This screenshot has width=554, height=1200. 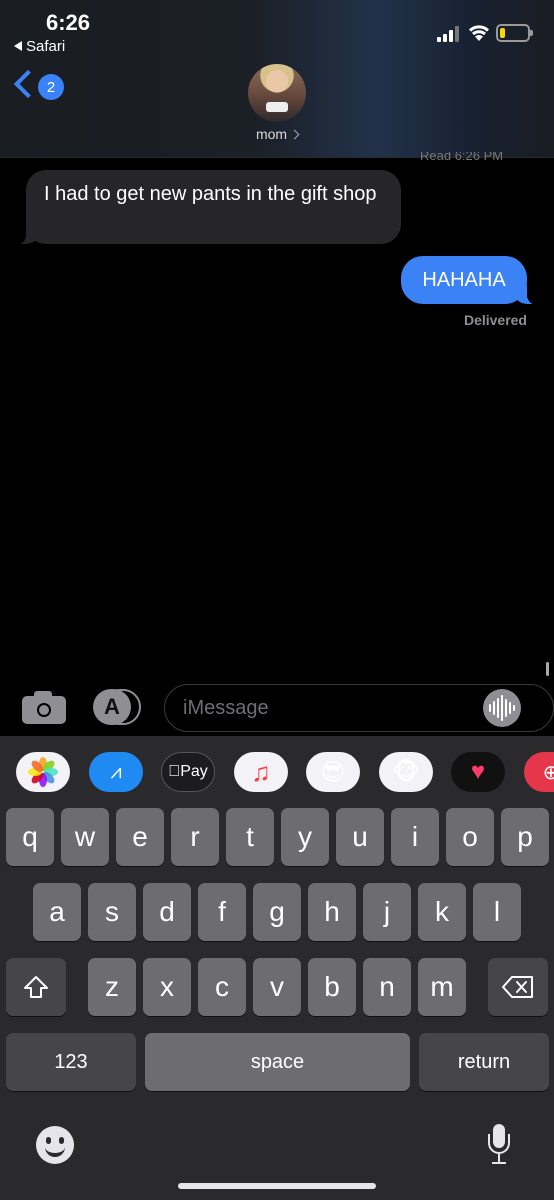 I want to click on dictation-button, so click(x=499, y=1145).